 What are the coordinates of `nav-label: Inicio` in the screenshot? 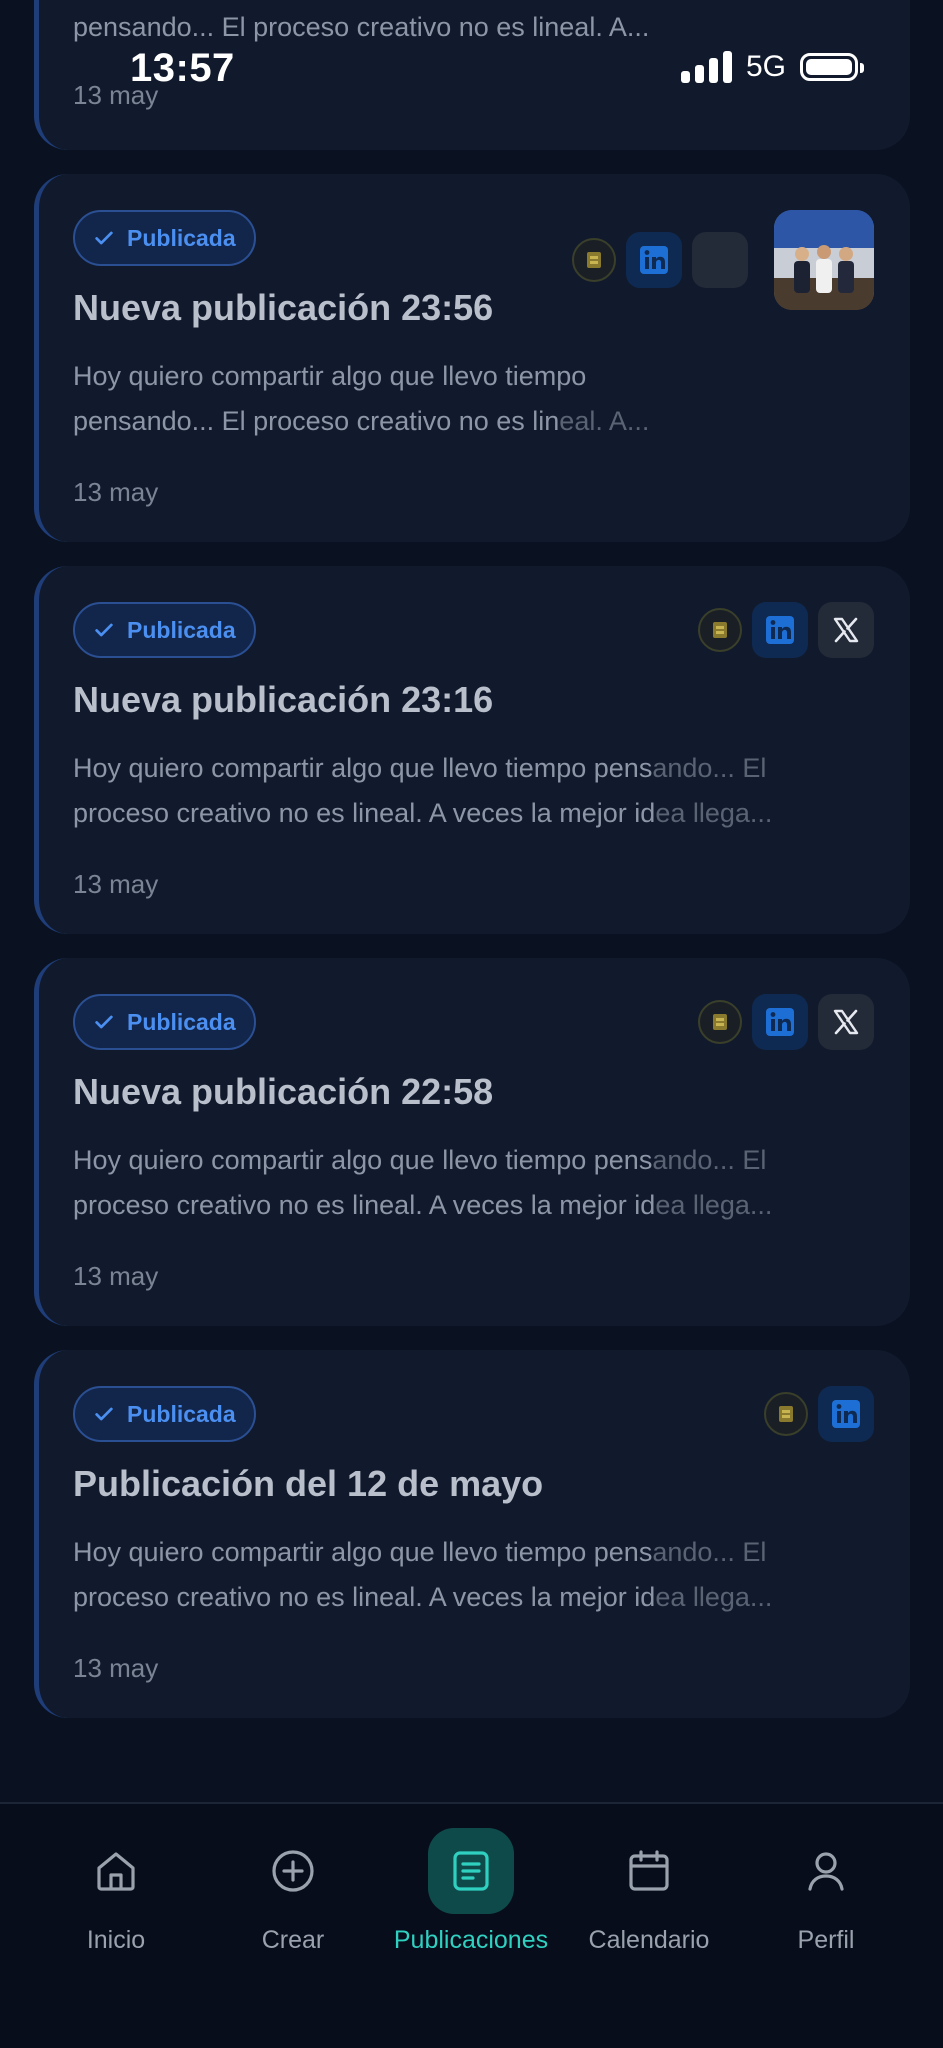 It's located at (116, 1940).